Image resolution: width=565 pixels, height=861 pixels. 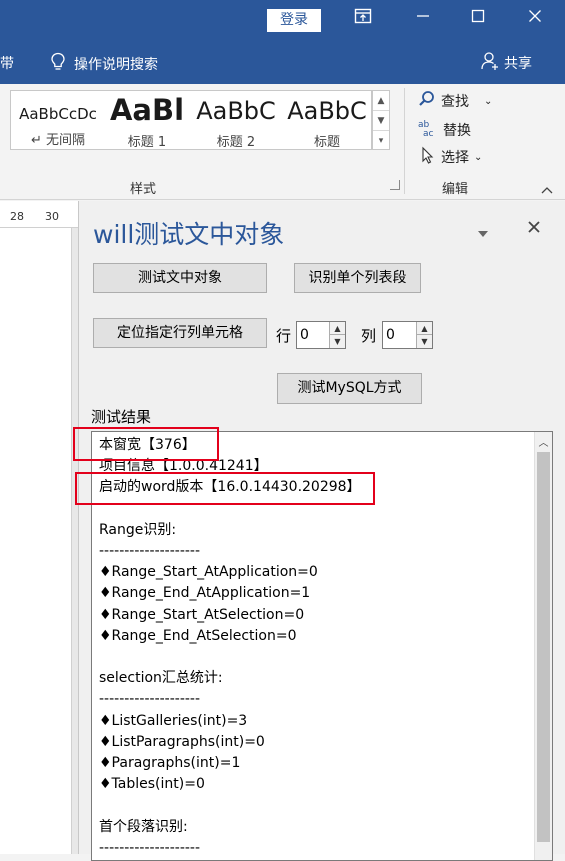 I want to click on horizontal-ruler: 28 30, so click(x=39, y=214).